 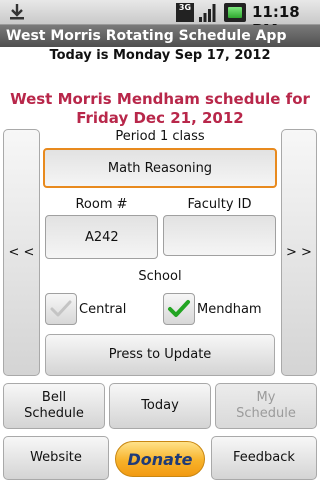 I want to click on bell-schedule-button: Bell Schedule, so click(x=54, y=406).